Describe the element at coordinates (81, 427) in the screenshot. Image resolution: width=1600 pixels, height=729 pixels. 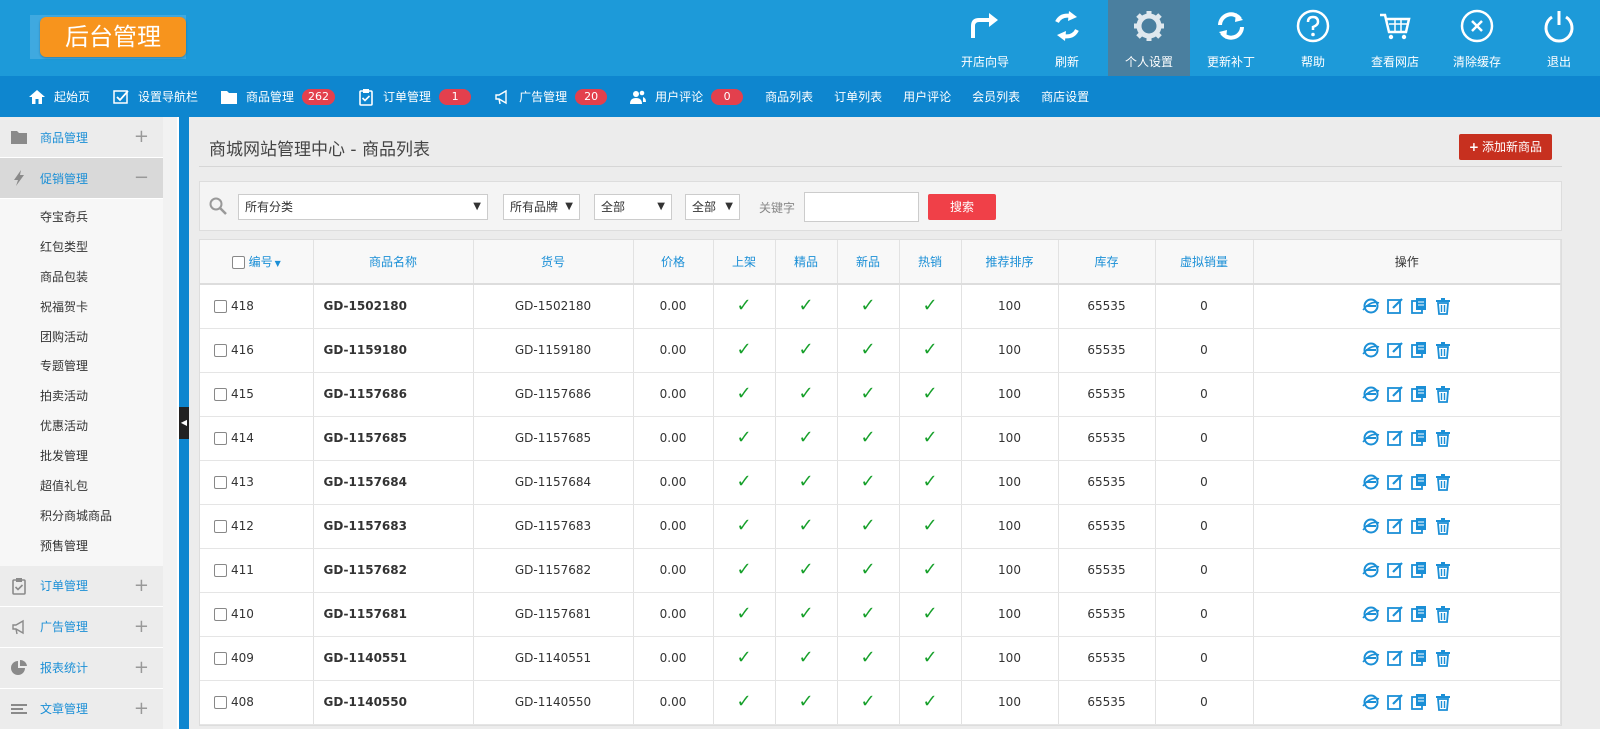
I see `sidebar-item-discount: 优惠活动` at that location.